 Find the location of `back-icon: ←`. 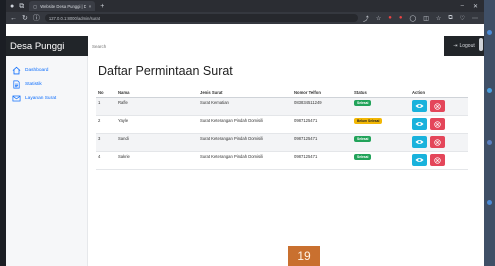

back-icon: ← is located at coordinates (13, 18).